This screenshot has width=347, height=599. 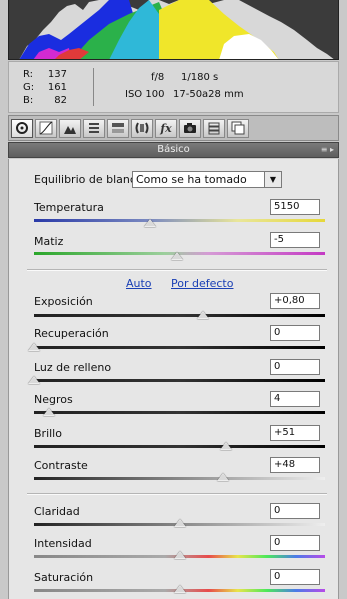 I want to click on vibrance-slider-thumb, so click(x=179, y=555).